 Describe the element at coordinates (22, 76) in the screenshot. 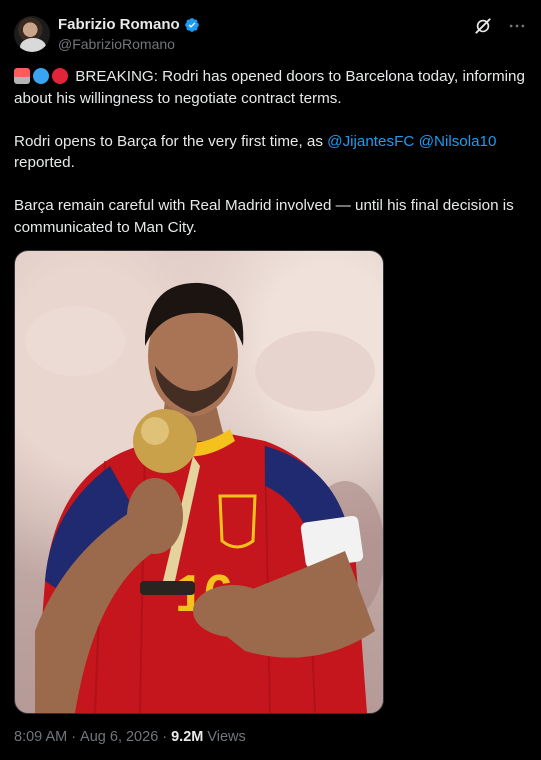

I see `siren-icon` at that location.